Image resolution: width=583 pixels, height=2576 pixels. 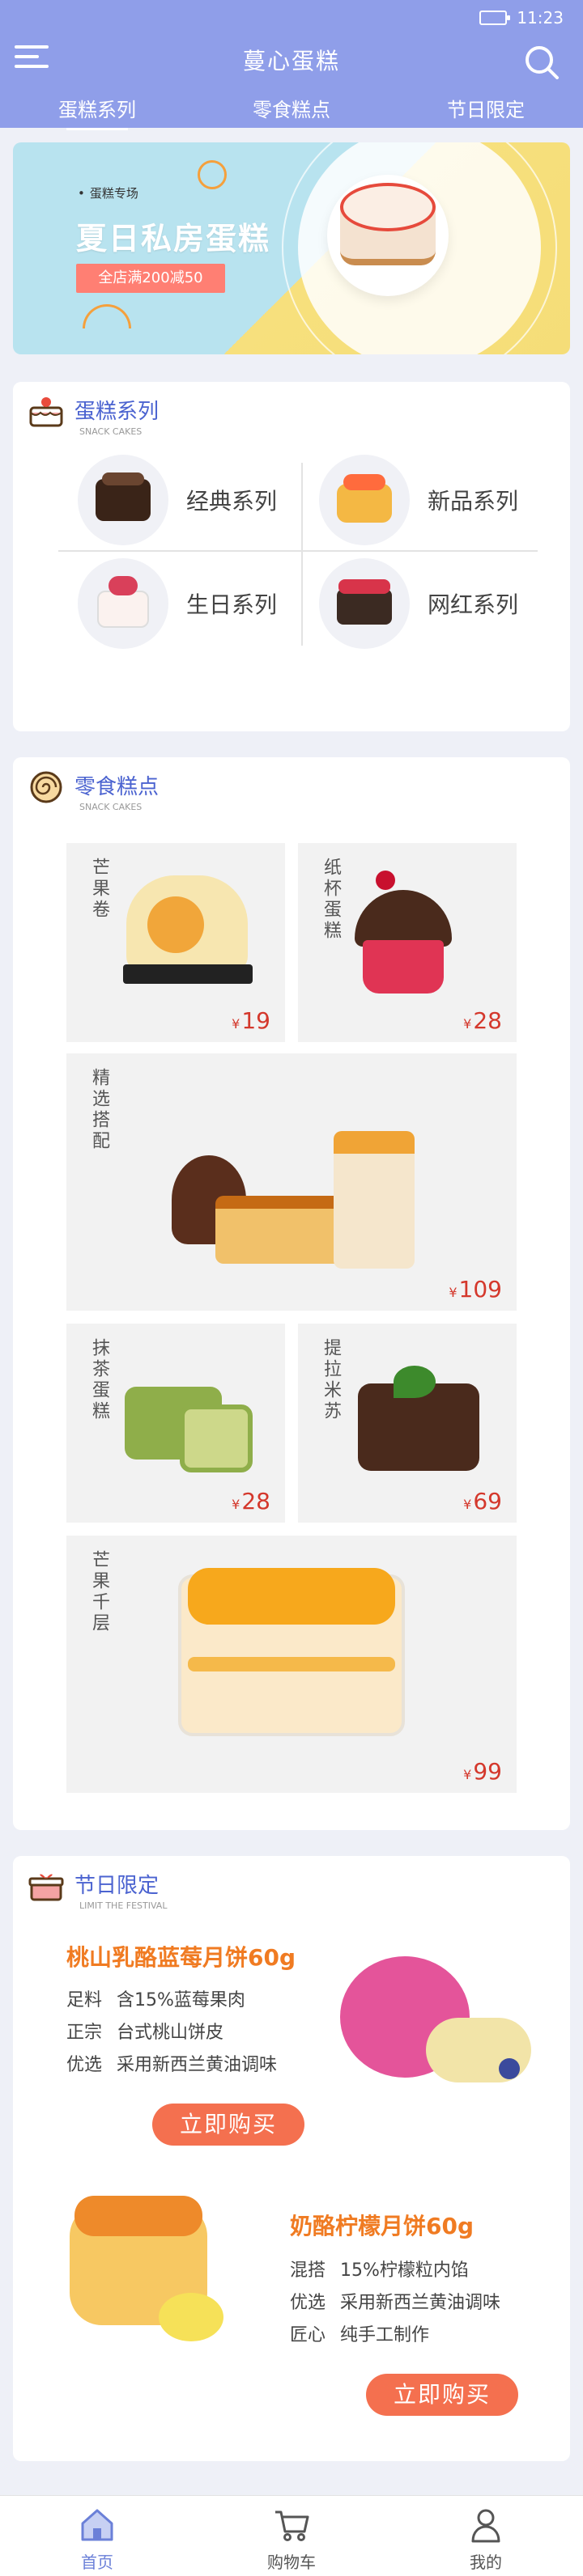 I want to click on section-header: 蛋糕系列 SNACK CAKES, so click(x=93, y=416).